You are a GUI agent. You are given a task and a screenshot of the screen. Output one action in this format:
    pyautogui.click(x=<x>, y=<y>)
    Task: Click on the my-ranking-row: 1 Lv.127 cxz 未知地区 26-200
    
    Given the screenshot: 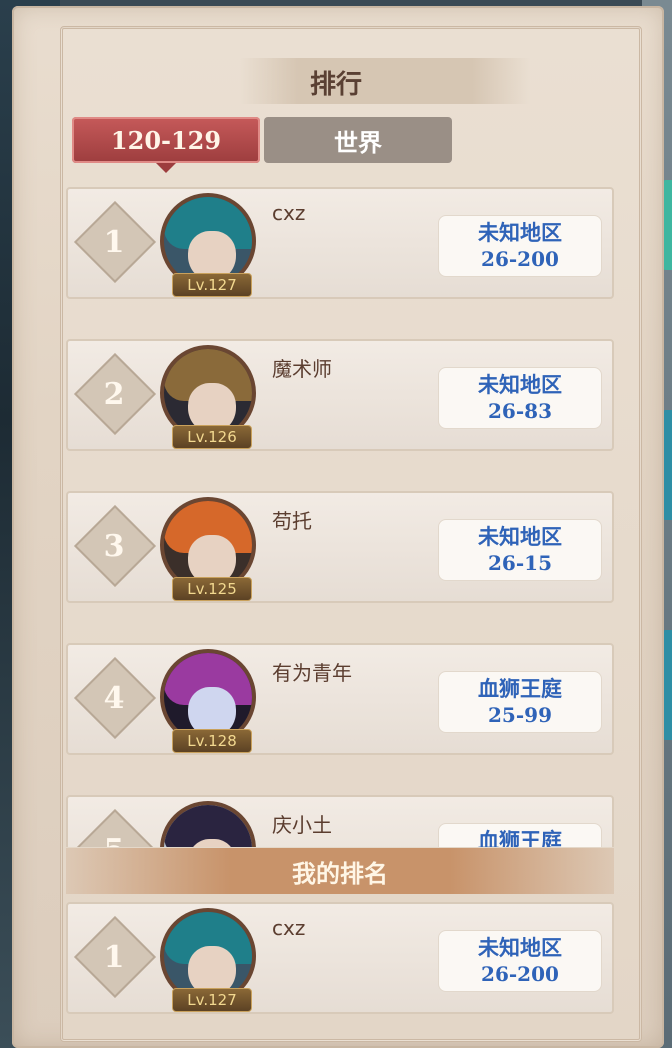 What is the action you would take?
    pyautogui.click(x=340, y=958)
    